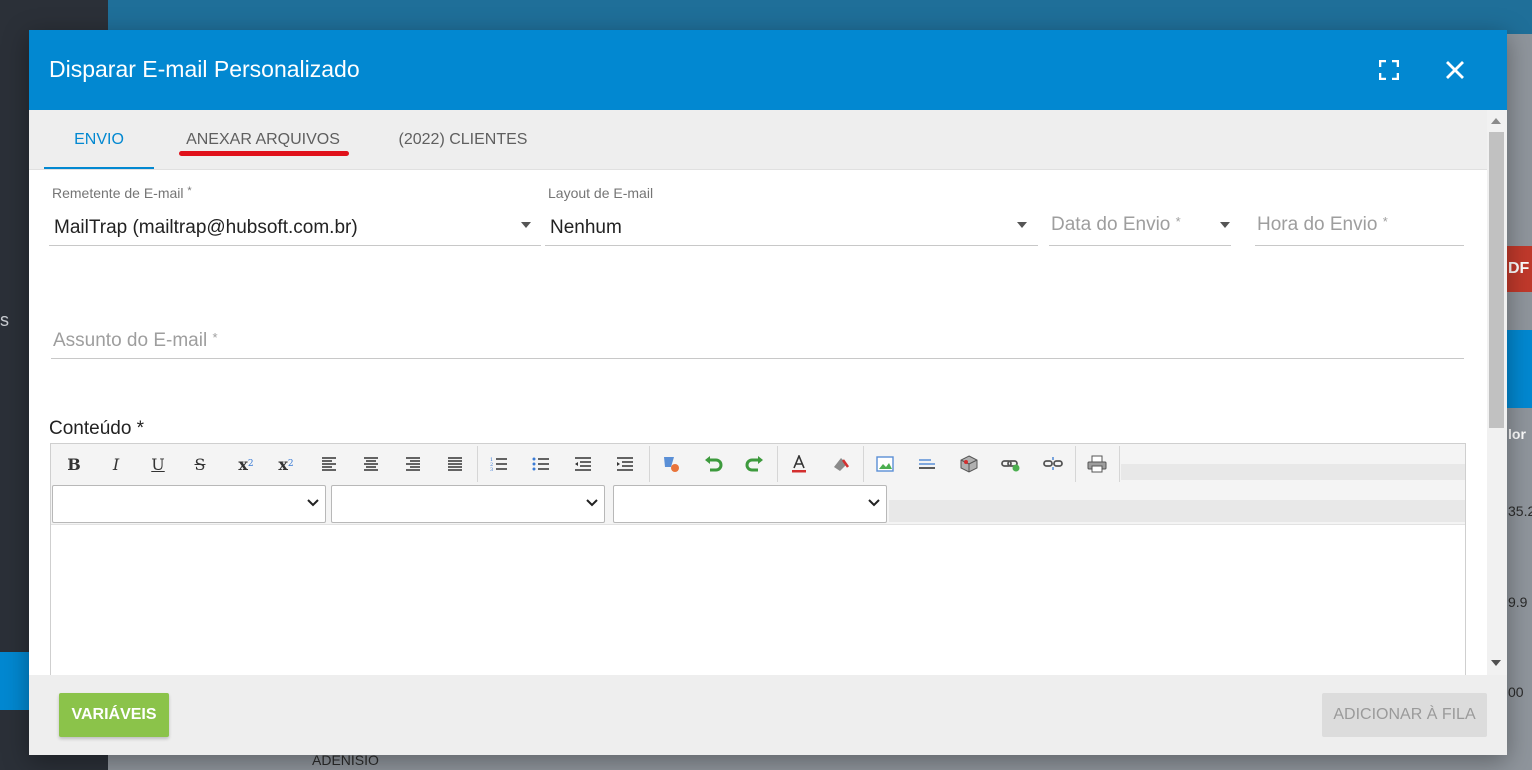 The image size is (1532, 770). I want to click on editor-toolbar: B I U S x2 x2 123, so click(758, 464).